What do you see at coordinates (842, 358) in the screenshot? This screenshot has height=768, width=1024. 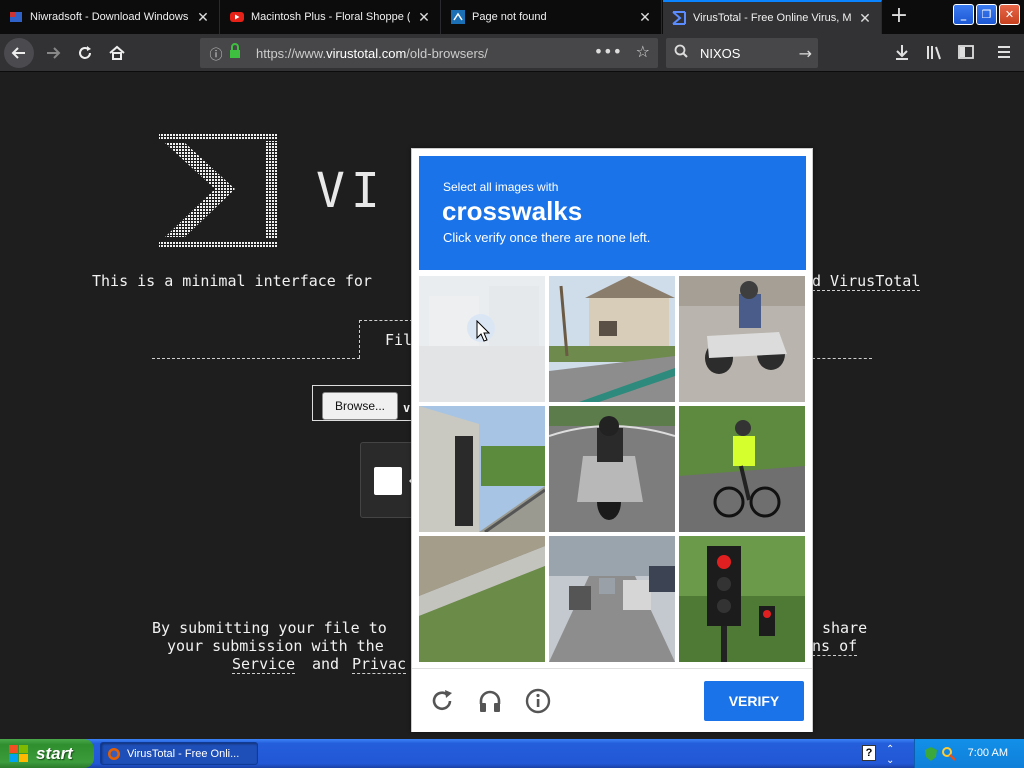 I see `file-tab-underline-right` at bounding box center [842, 358].